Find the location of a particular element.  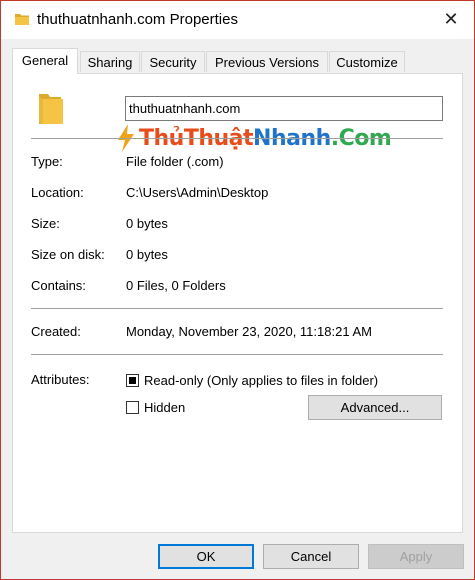

location-label: Location: is located at coordinates (57, 192).